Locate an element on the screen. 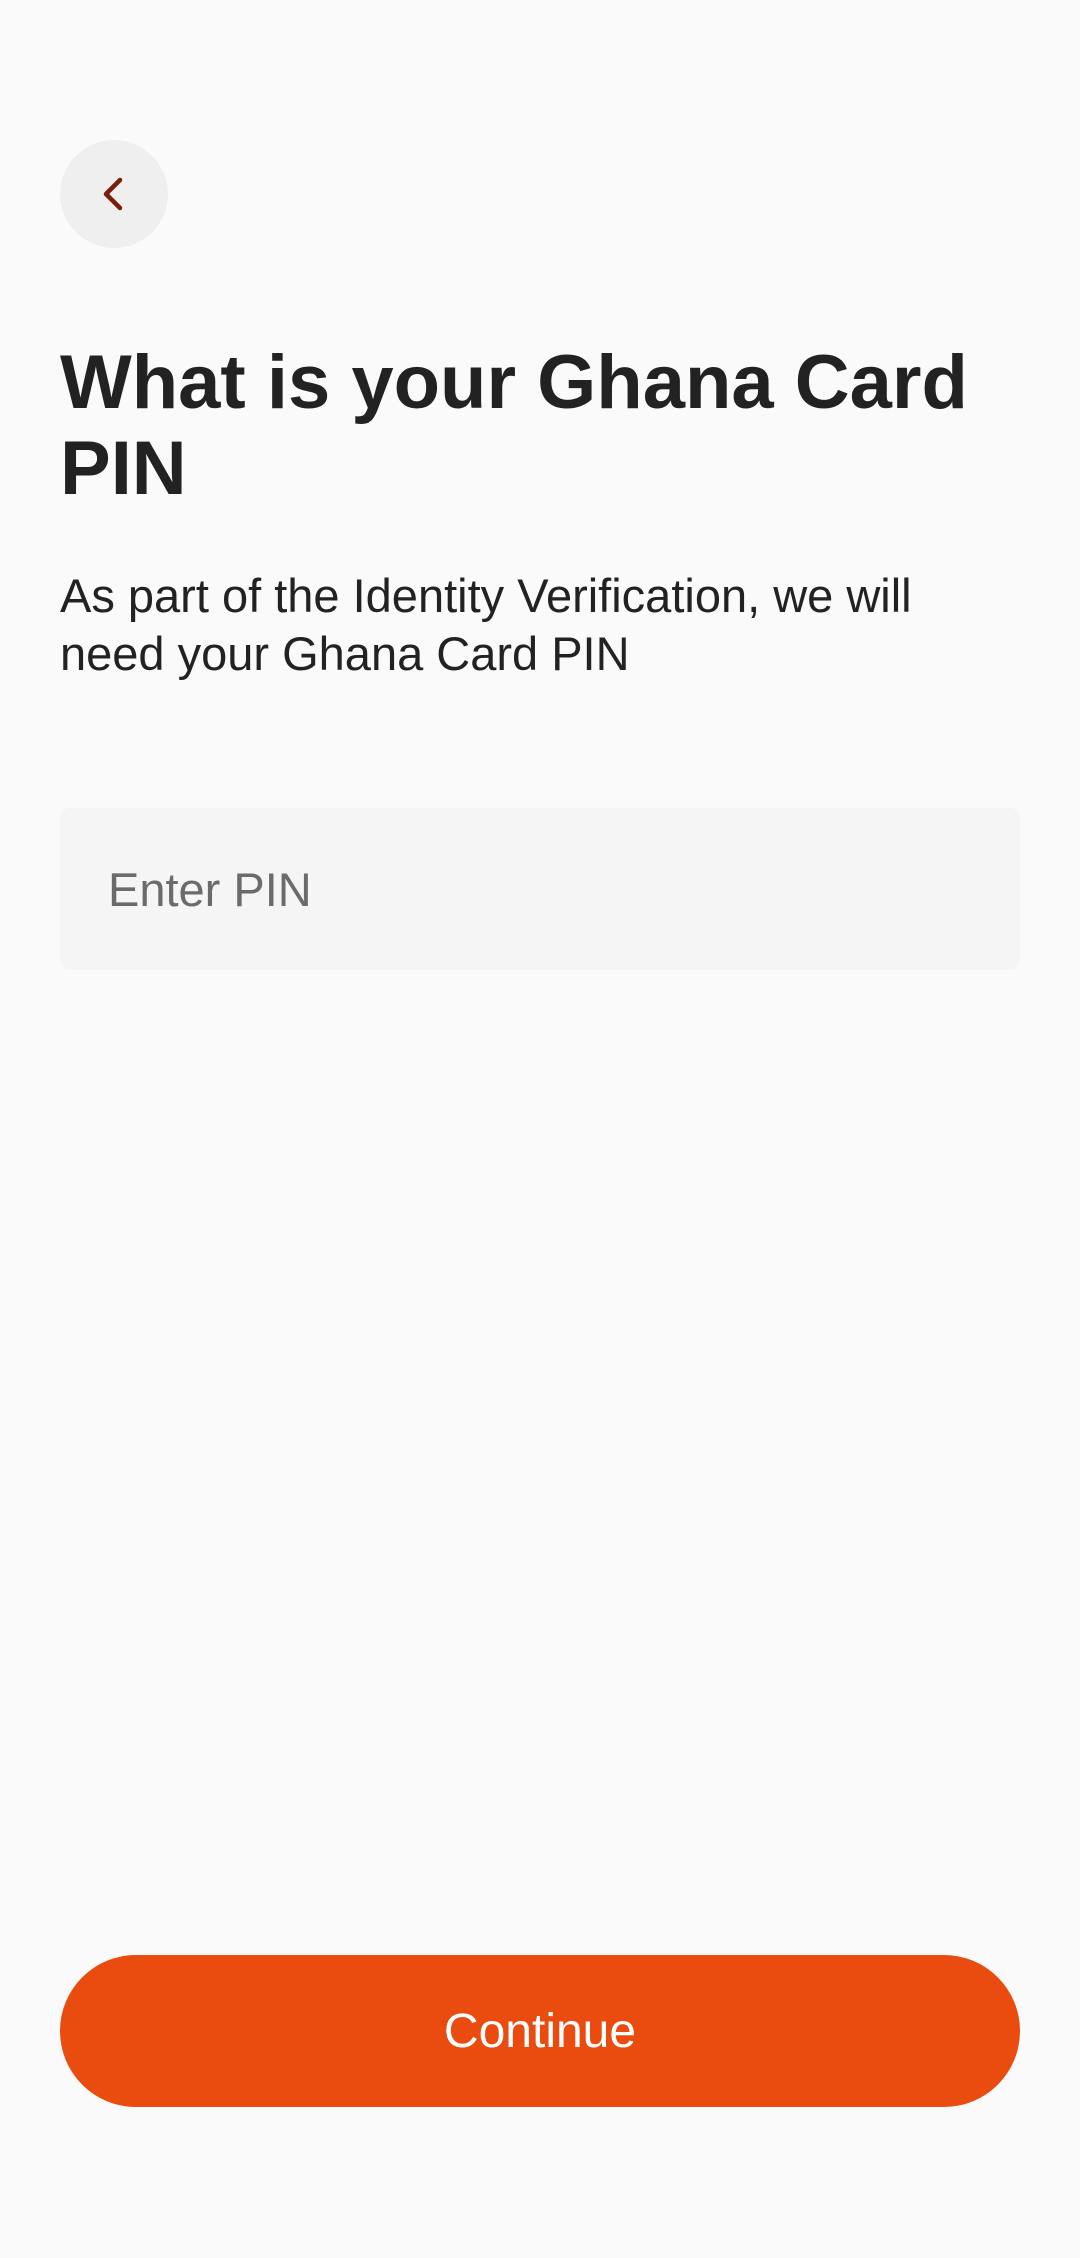 Image resolution: width=1080 pixels, height=2258 pixels. back-button is located at coordinates (114, 194).